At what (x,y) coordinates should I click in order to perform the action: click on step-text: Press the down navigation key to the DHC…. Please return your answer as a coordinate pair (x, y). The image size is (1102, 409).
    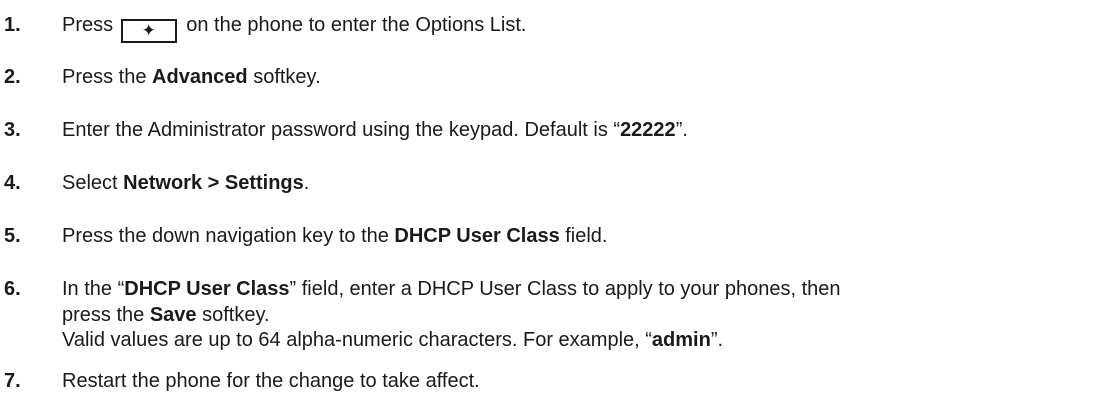
    Looking at the image, I should click on (335, 236).